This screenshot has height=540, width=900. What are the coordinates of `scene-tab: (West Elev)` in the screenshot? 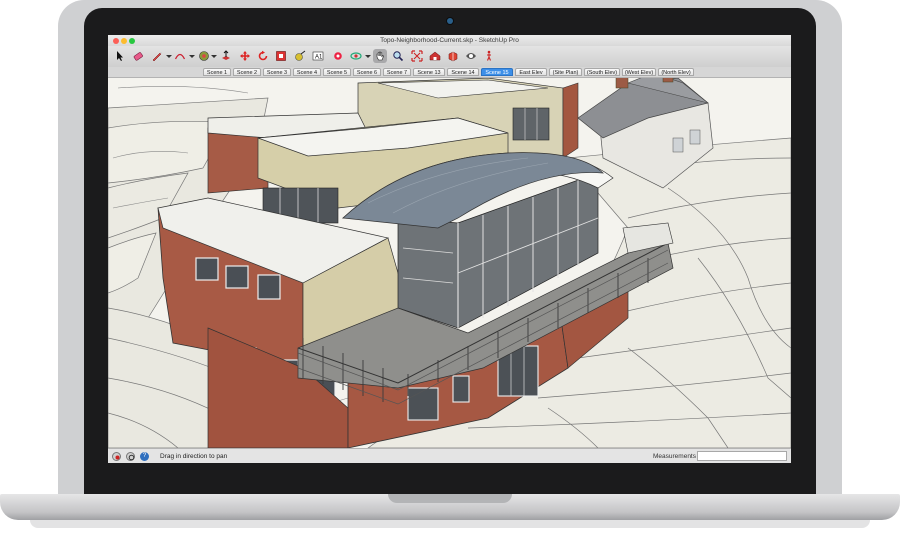 It's located at (639, 72).